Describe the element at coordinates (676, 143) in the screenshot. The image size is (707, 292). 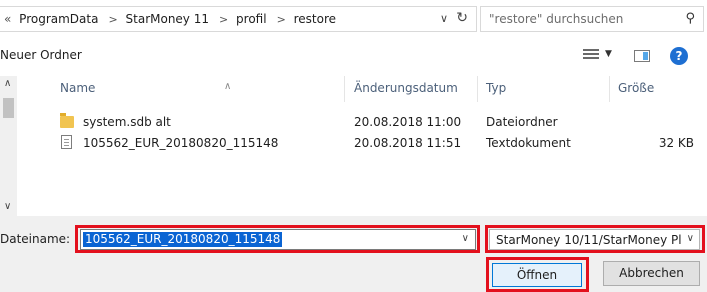
I see `file-size: 32 KB` at that location.